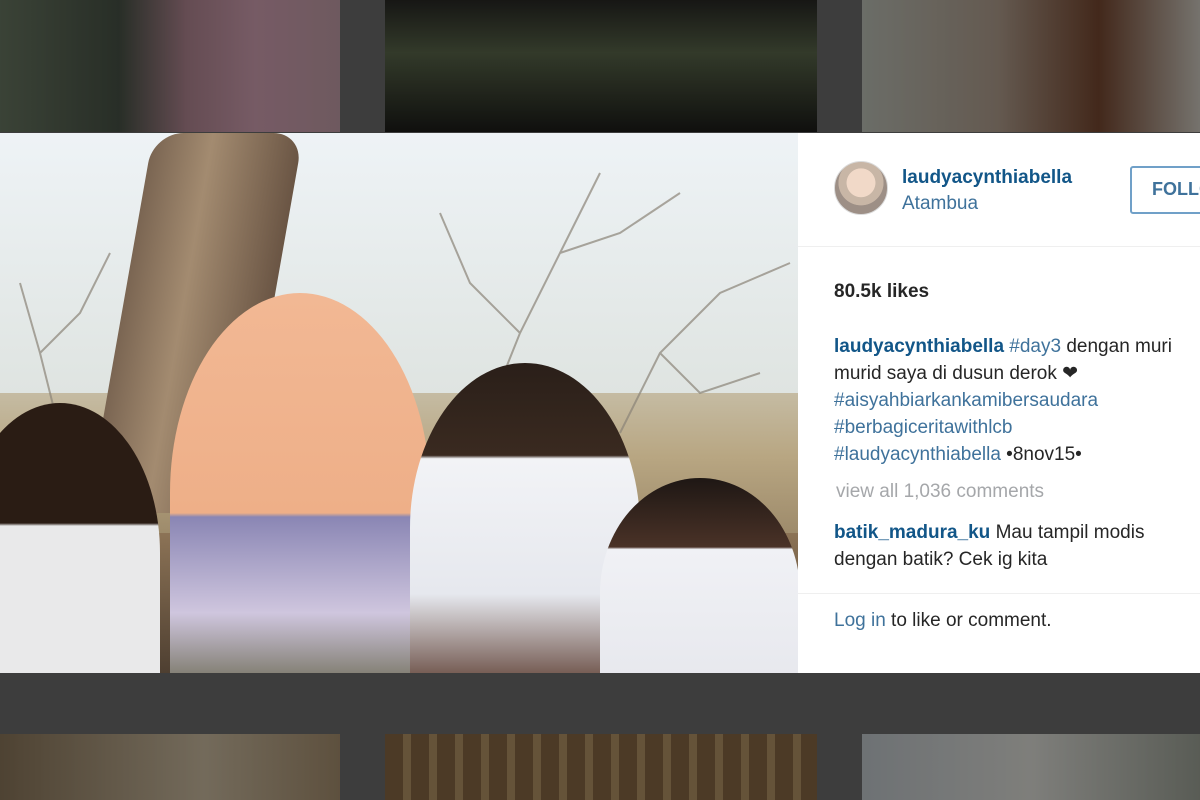 This screenshot has width=1200, height=800. Describe the element at coordinates (1067, 532) in the screenshot. I see `comment-text: Mau tampil modis` at that location.